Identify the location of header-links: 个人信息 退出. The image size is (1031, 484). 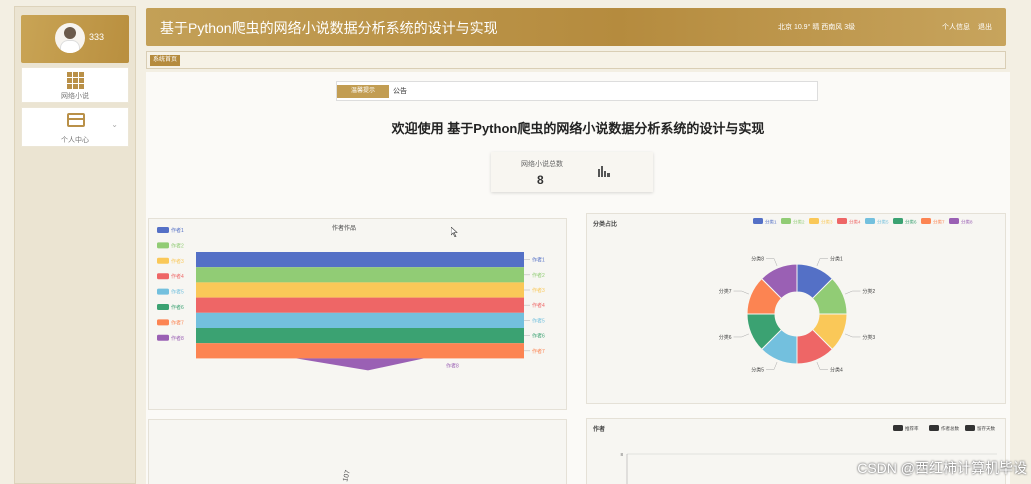
(970, 27).